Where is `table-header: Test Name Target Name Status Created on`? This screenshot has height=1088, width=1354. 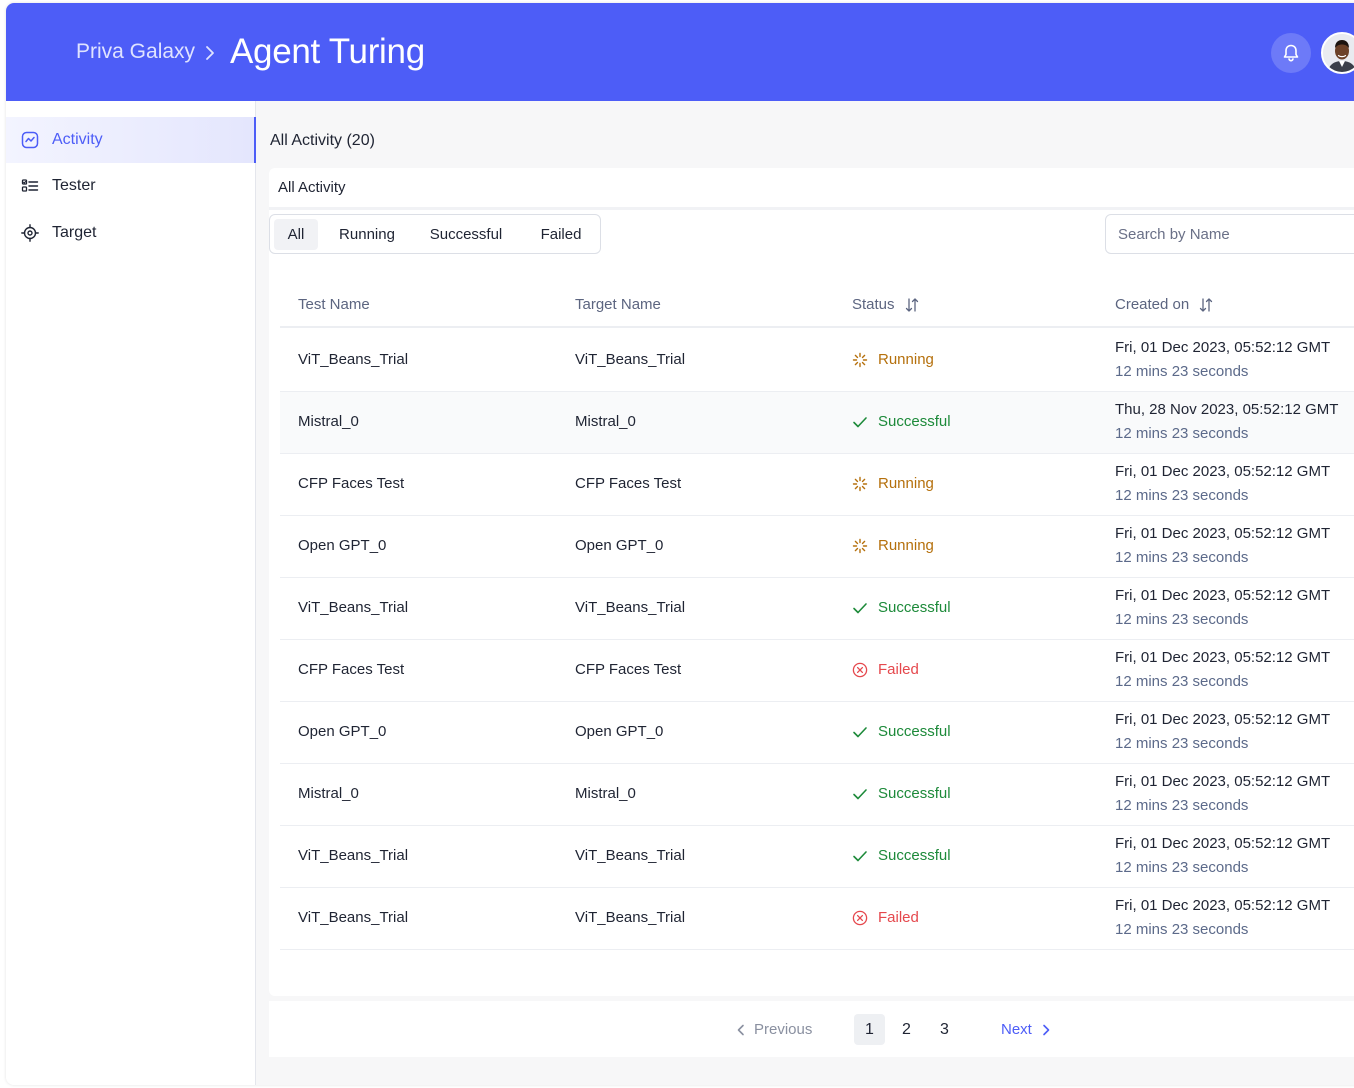 table-header: Test Name Target Name Status Created on is located at coordinates (817, 306).